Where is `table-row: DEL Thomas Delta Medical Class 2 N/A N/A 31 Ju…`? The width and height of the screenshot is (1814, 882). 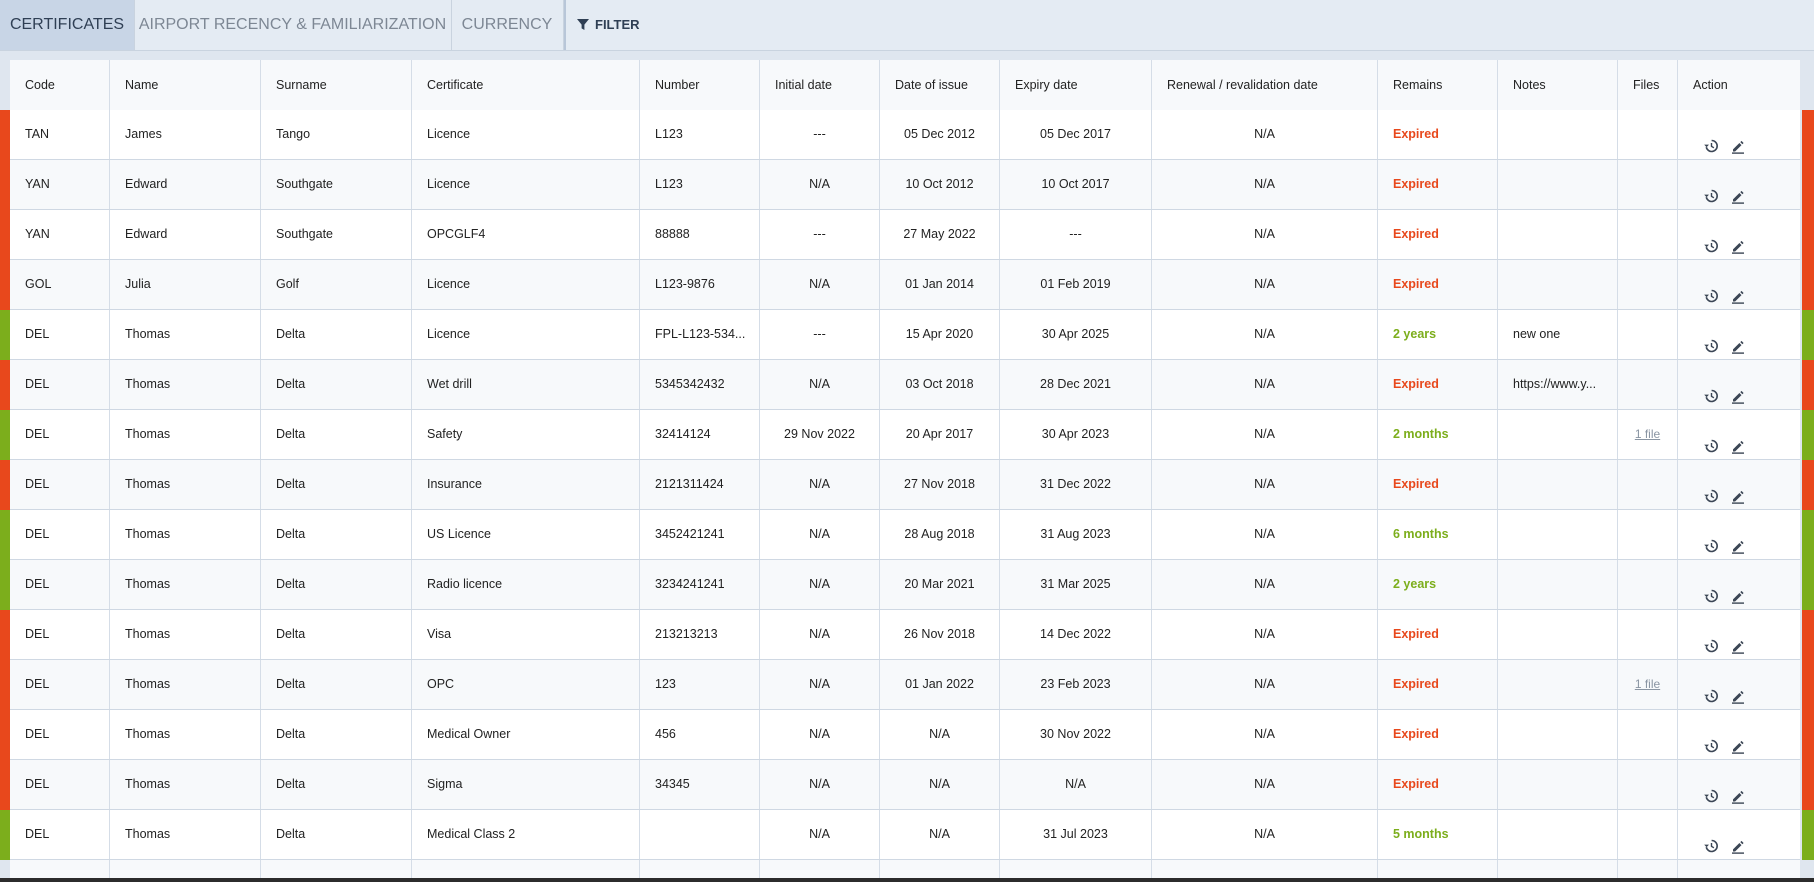
table-row: DEL Thomas Delta Medical Class 2 N/A N/A 31 Ju… is located at coordinates (905, 835).